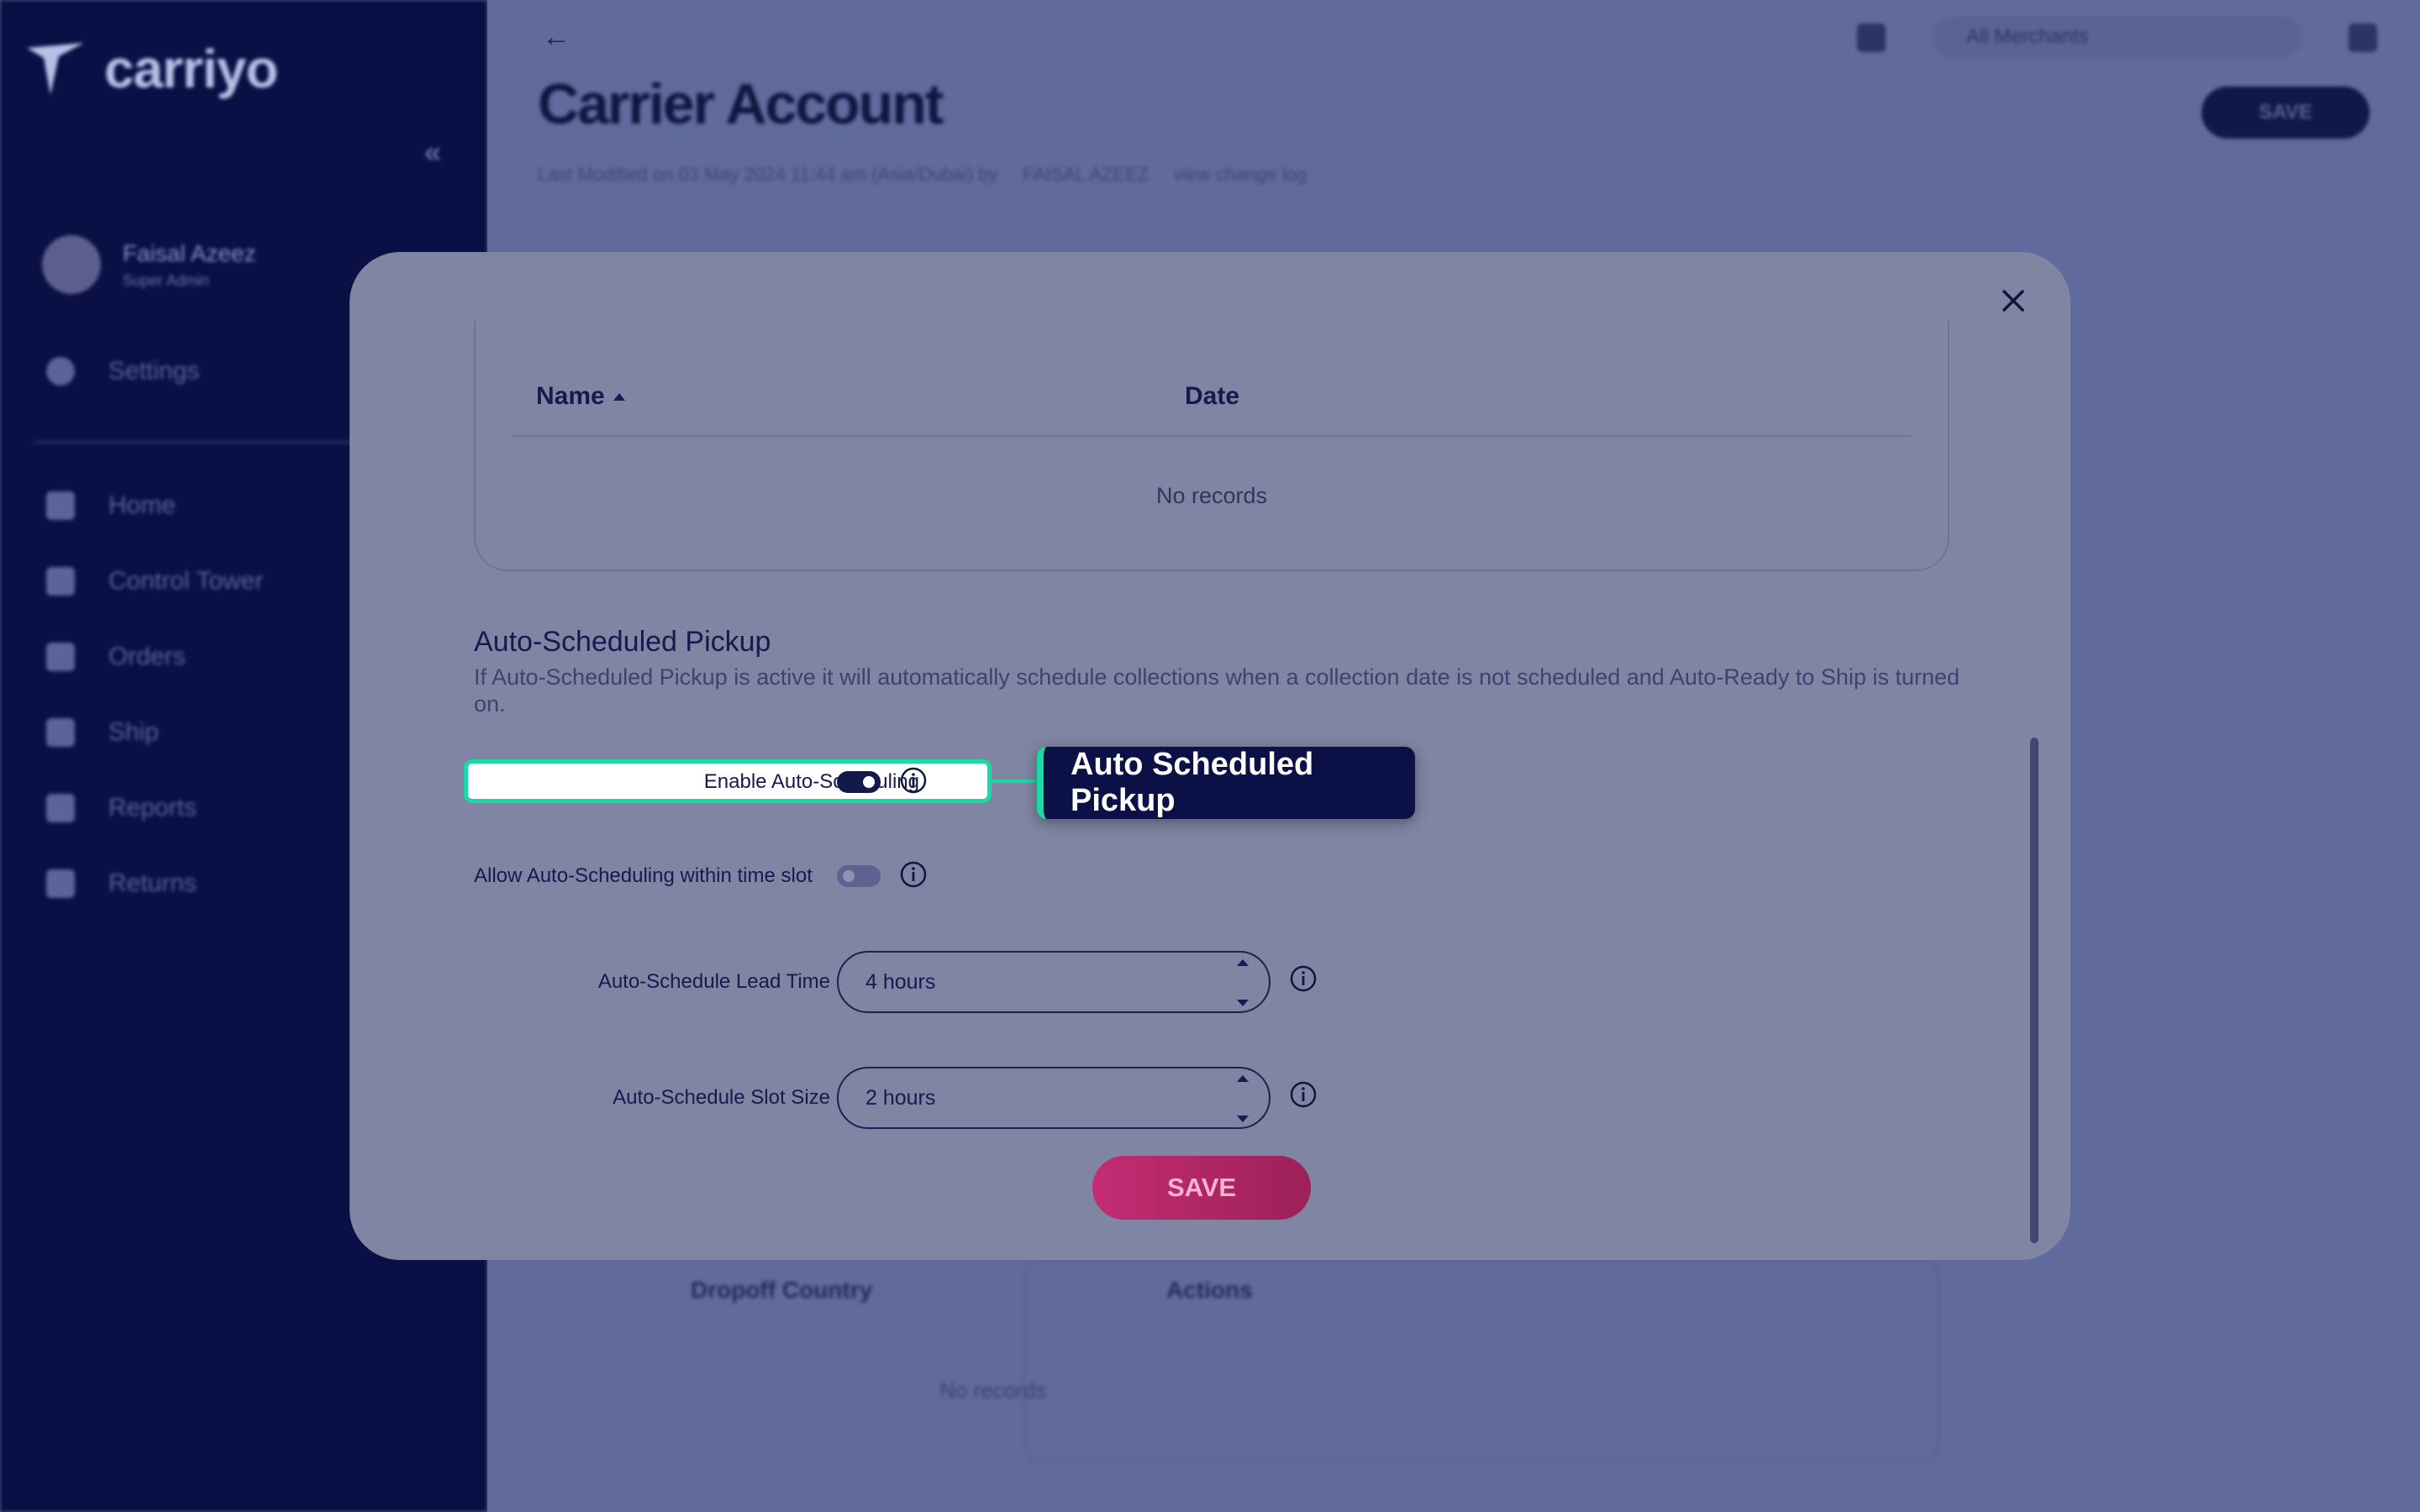  Describe the element at coordinates (153, 808) in the screenshot. I see `sidebar-item-label: Reports` at that location.